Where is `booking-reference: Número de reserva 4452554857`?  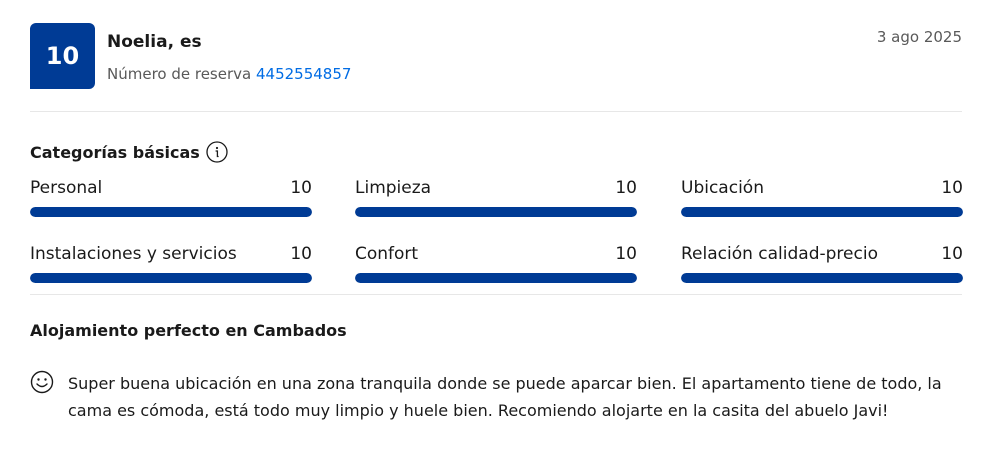
booking-reference: Número de reserva 4452554857 is located at coordinates (229, 74).